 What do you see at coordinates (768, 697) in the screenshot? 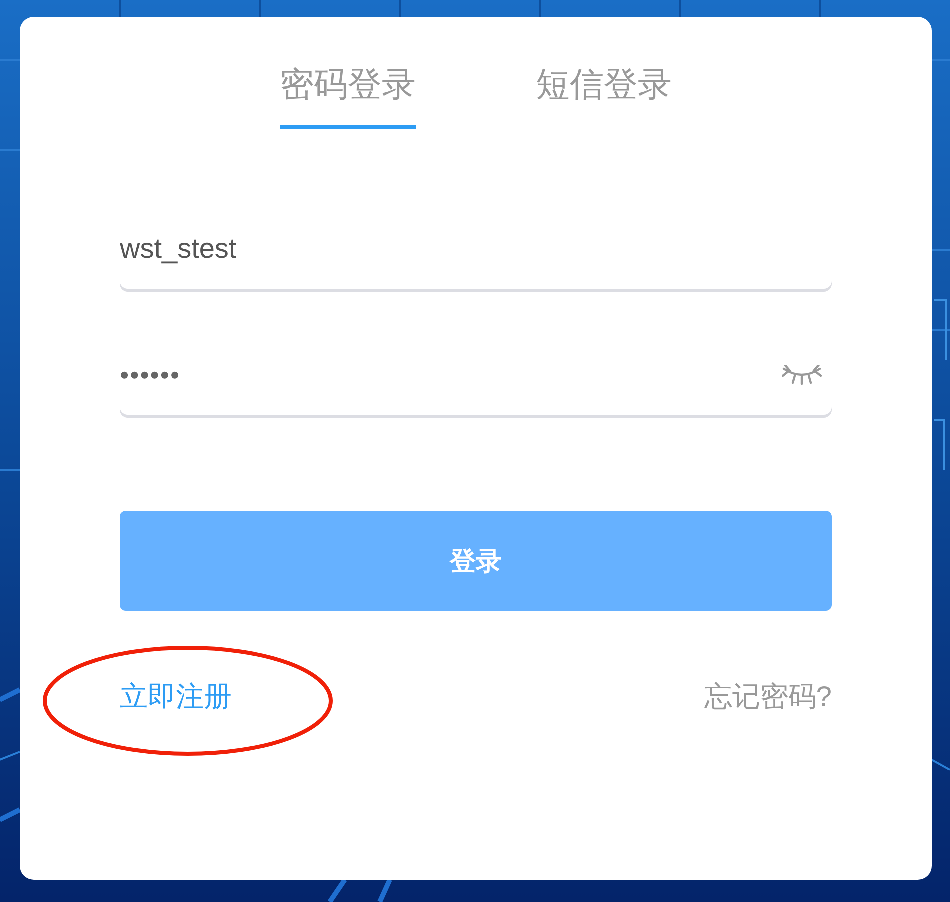
I see `forgot-password-link: 忘记密码?` at bounding box center [768, 697].